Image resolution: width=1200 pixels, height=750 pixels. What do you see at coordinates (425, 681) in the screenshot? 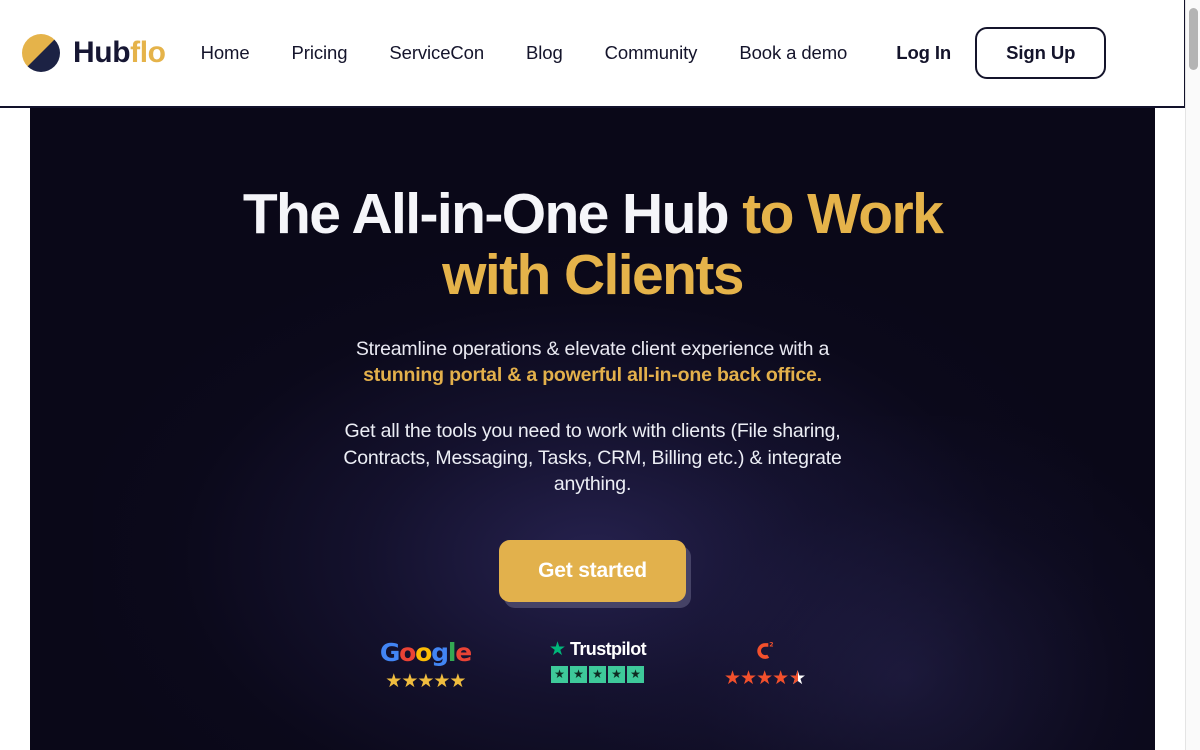
I see `google-star-rating: ★★★★★` at bounding box center [425, 681].